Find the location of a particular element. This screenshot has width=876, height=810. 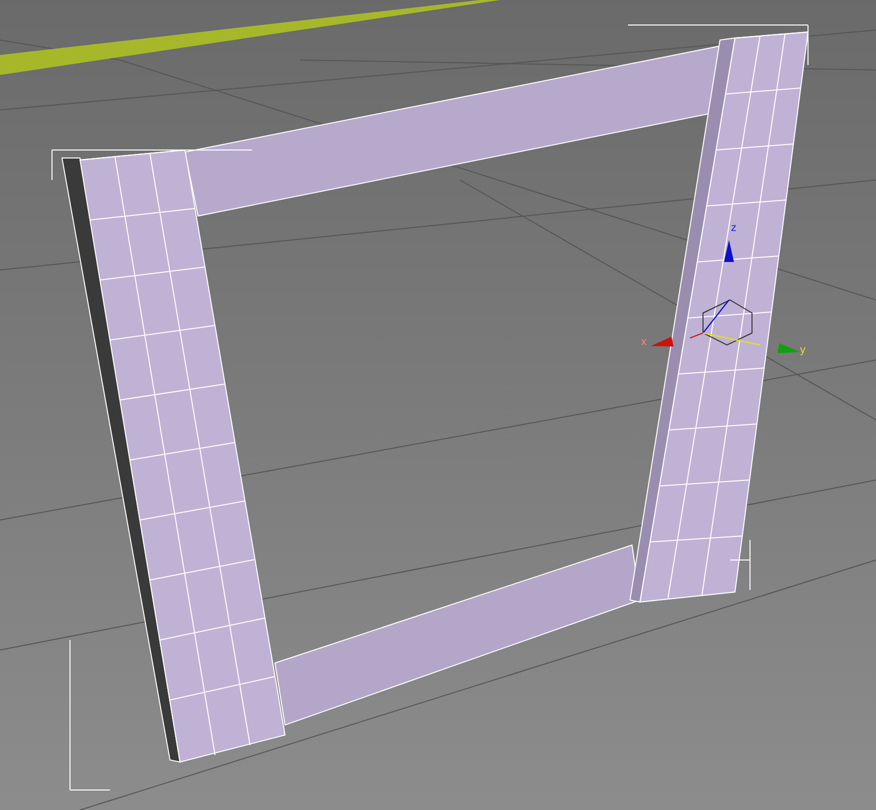

axis-label: x is located at coordinates (643, 342).